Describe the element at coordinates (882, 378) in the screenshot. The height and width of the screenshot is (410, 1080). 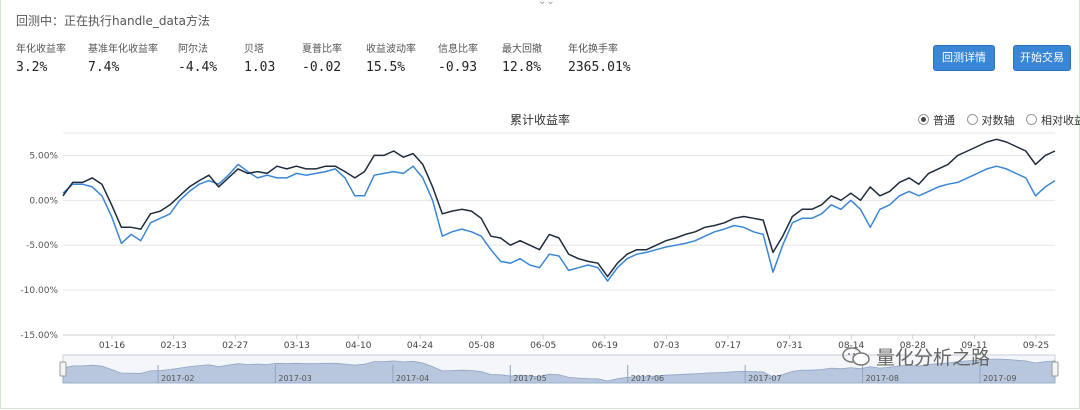
I see `navigator-label: 2017-08` at that location.